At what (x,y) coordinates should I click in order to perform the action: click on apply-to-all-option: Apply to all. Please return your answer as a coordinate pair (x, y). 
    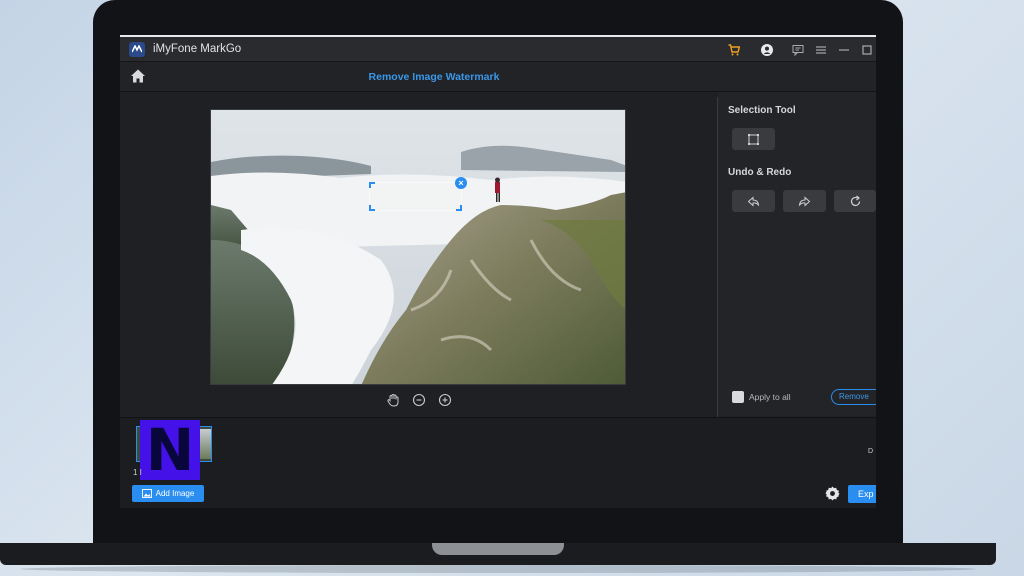
    Looking at the image, I should click on (761, 397).